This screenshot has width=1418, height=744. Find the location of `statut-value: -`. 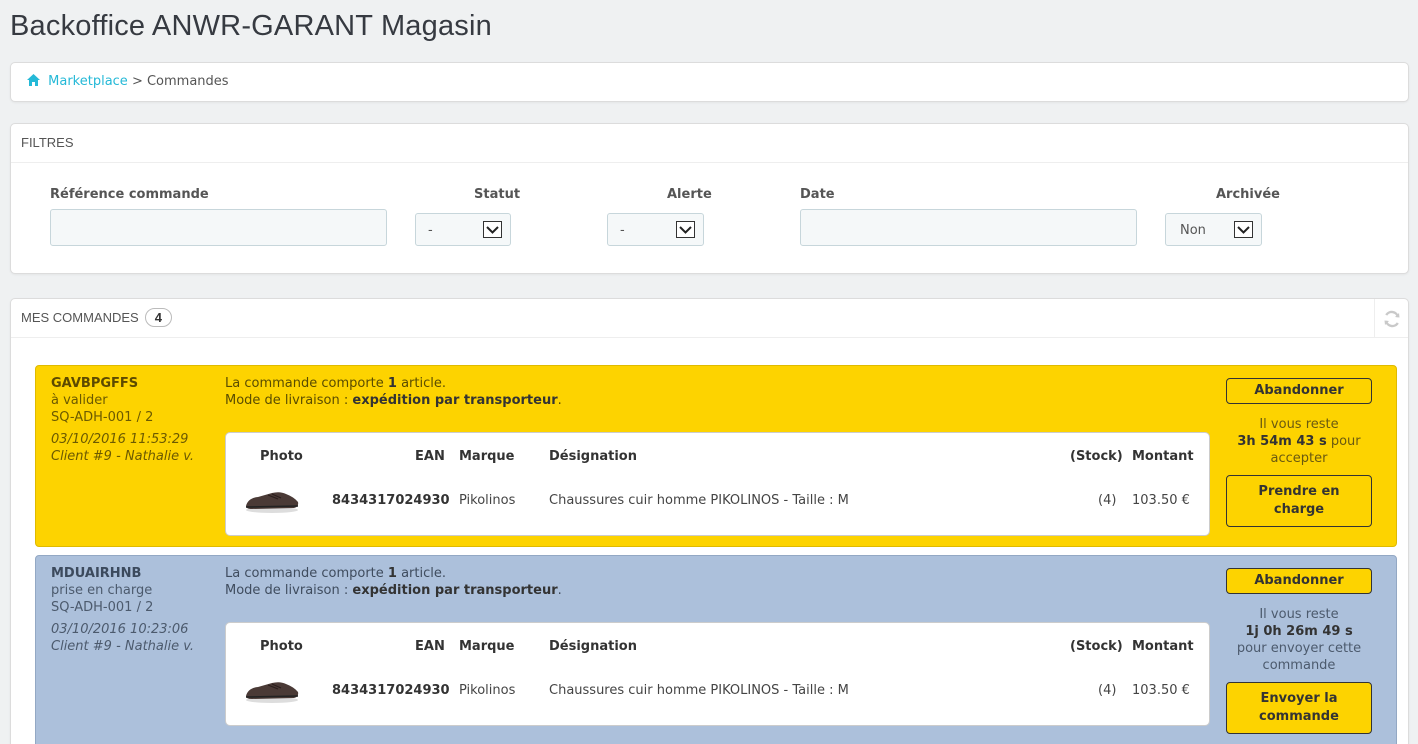

statut-value: - is located at coordinates (430, 230).